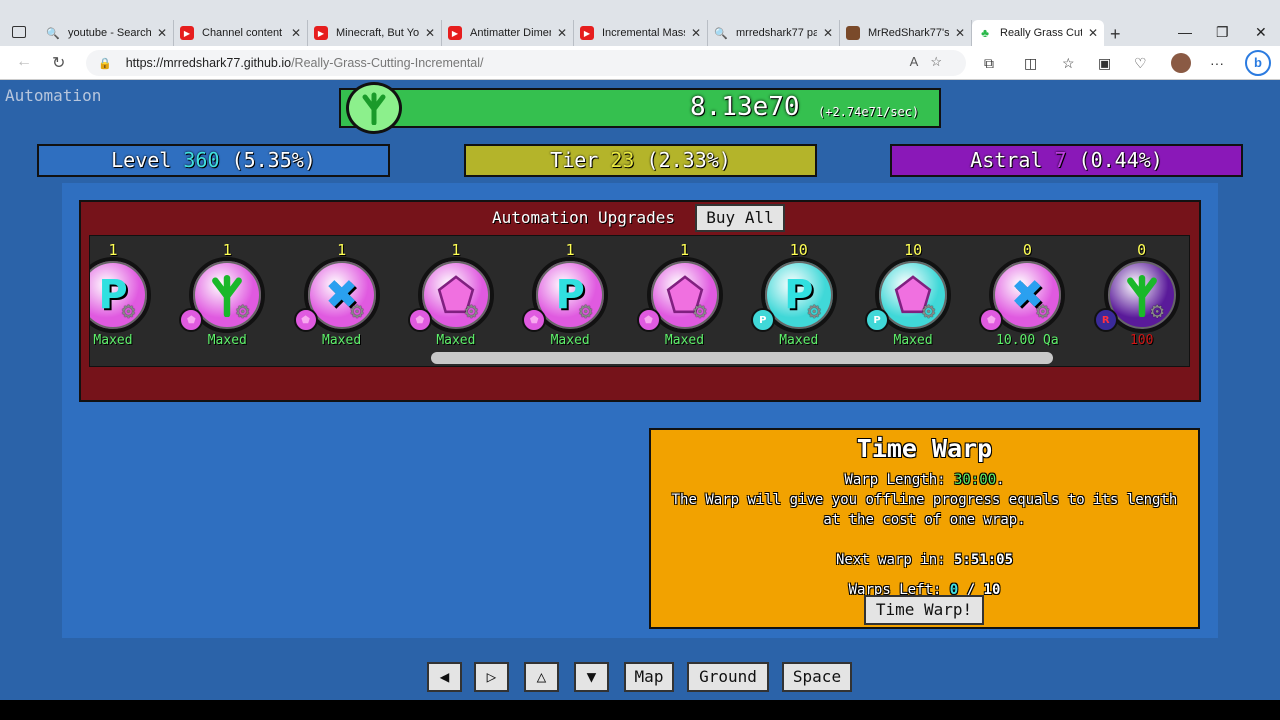 This screenshot has height=720, width=1280. I want to click on tab-title: Really Grass Cuttin, so click(1041, 33).